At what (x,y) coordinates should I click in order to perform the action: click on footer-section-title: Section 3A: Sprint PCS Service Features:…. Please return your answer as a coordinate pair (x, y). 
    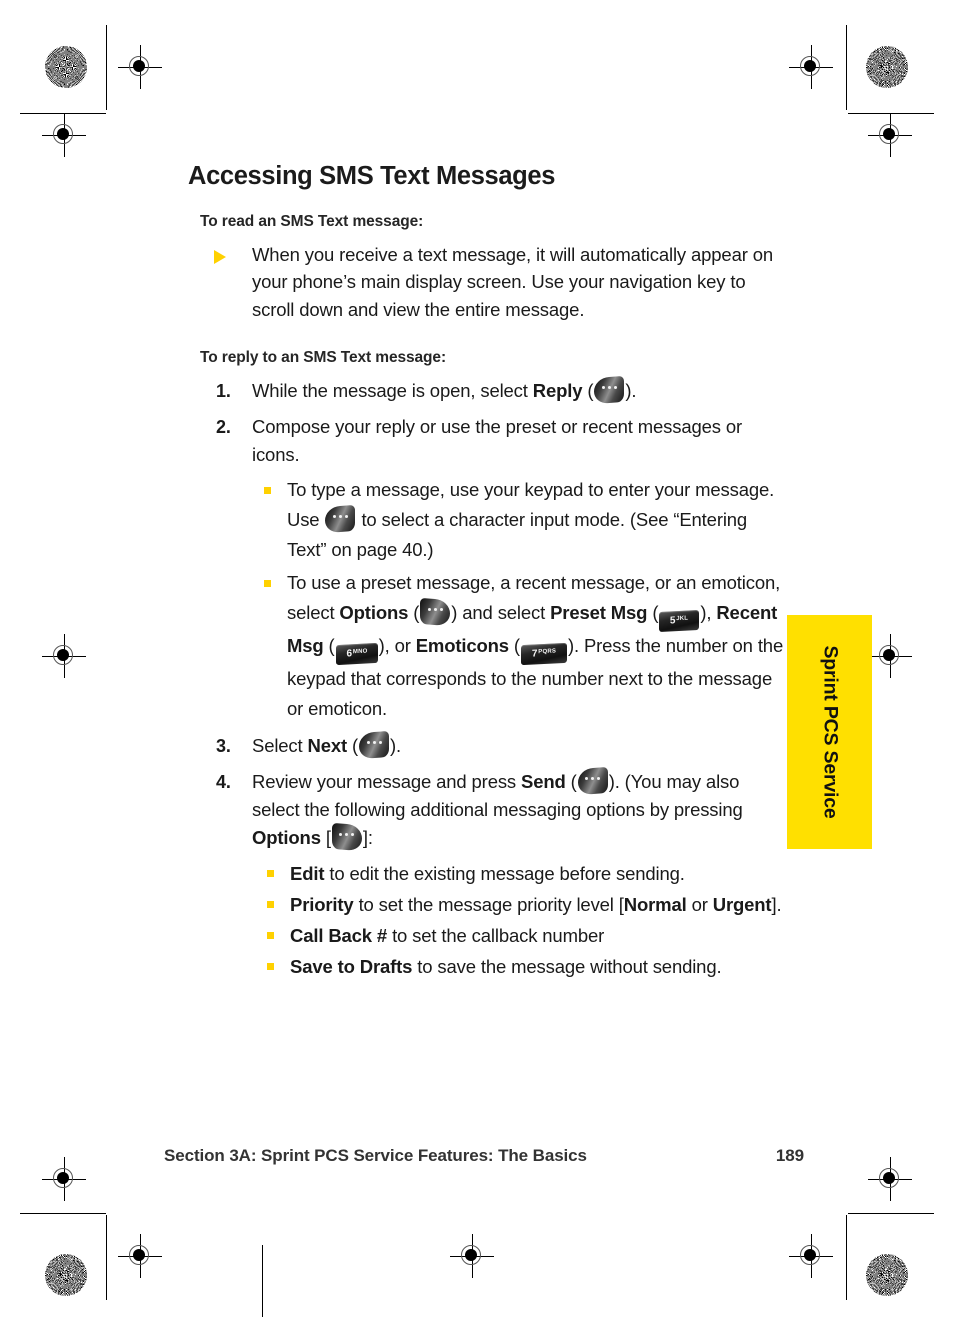
    Looking at the image, I should click on (375, 1155).